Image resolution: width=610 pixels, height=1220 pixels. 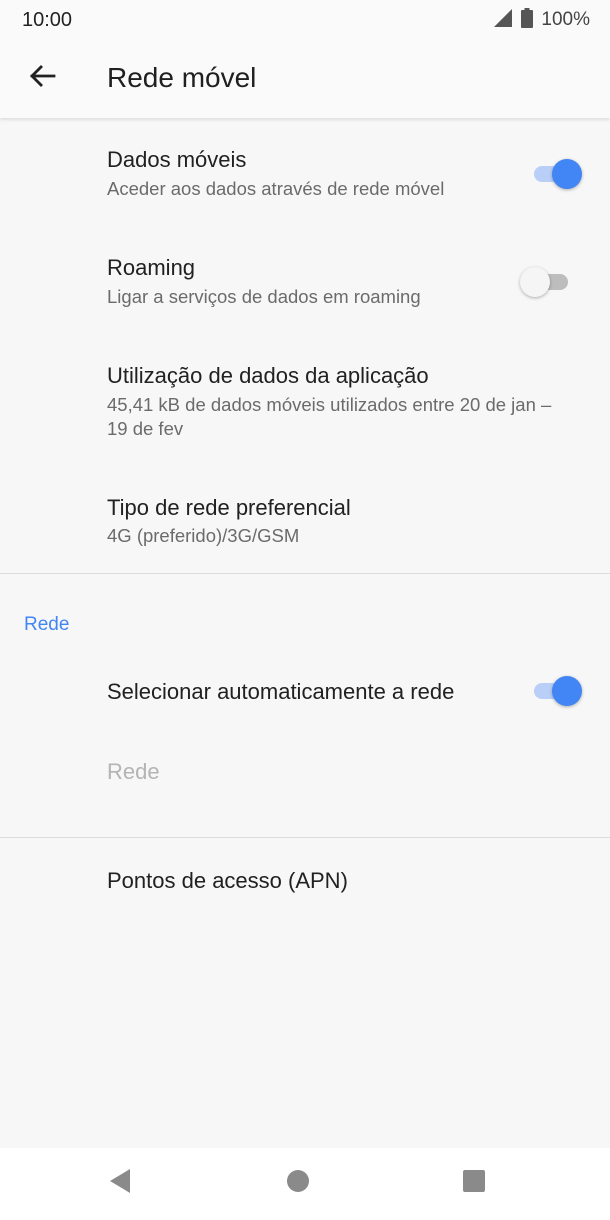 I want to click on auto-select-network-item: Selecionar automaticamente a rede, so click(x=305, y=691).